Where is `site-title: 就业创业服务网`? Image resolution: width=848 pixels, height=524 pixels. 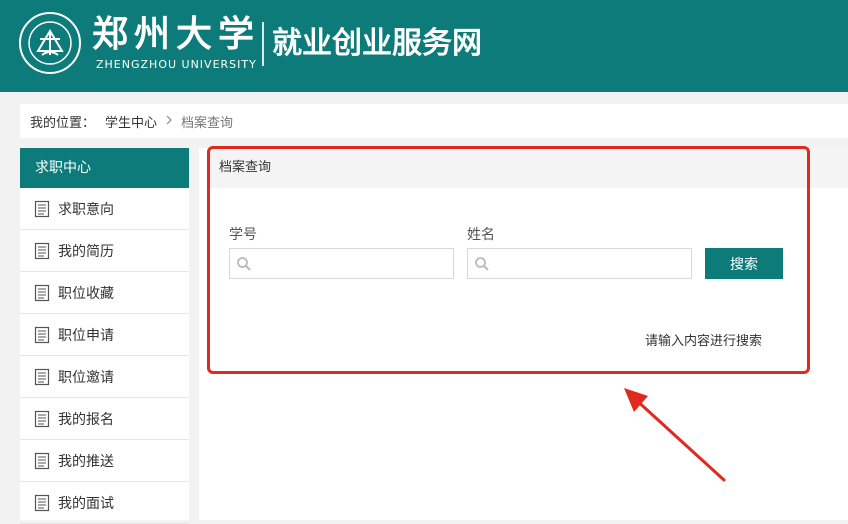 site-title: 就业创业服务网 is located at coordinates (377, 44).